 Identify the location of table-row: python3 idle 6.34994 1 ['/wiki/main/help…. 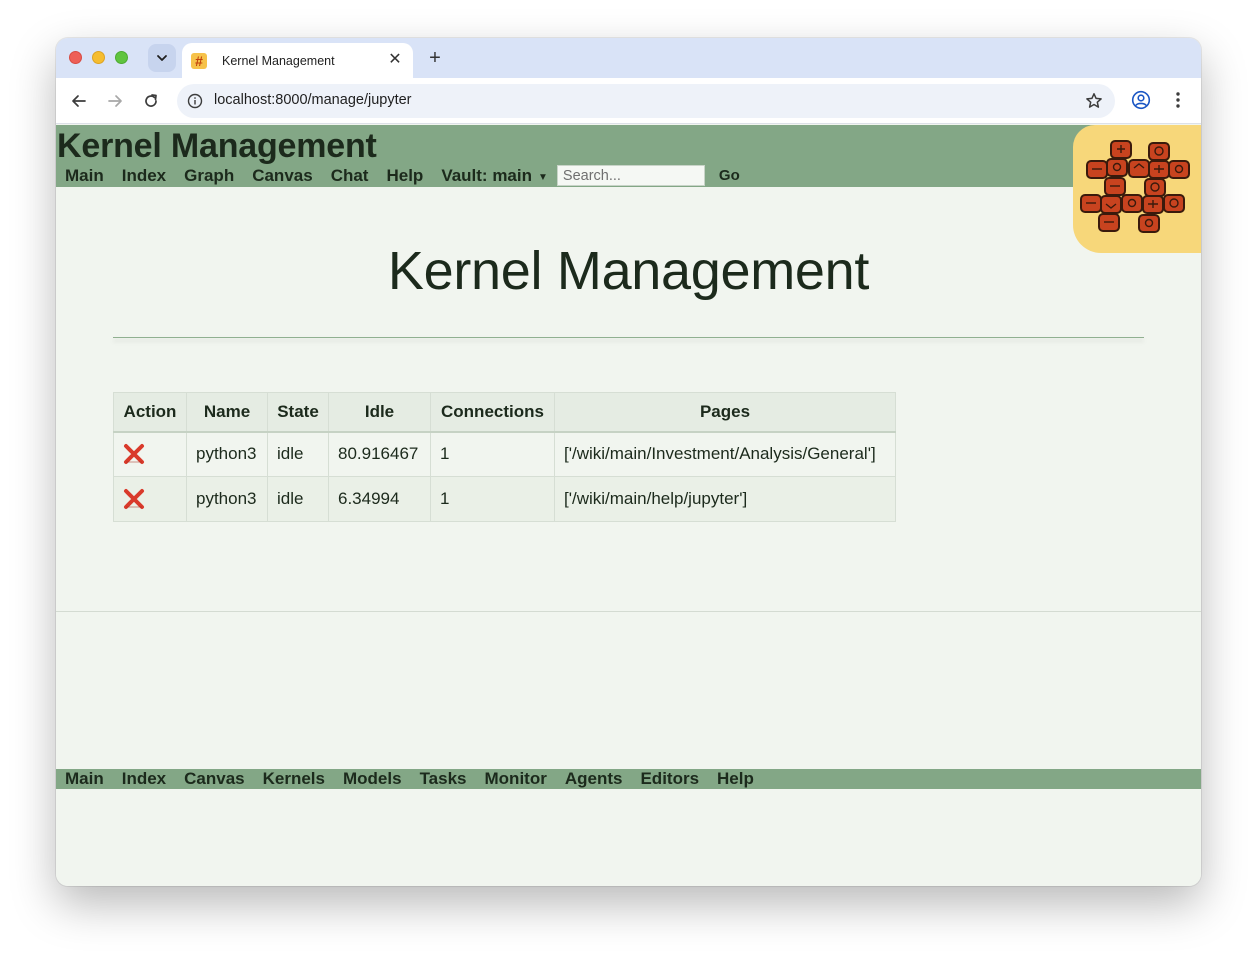
(504, 499).